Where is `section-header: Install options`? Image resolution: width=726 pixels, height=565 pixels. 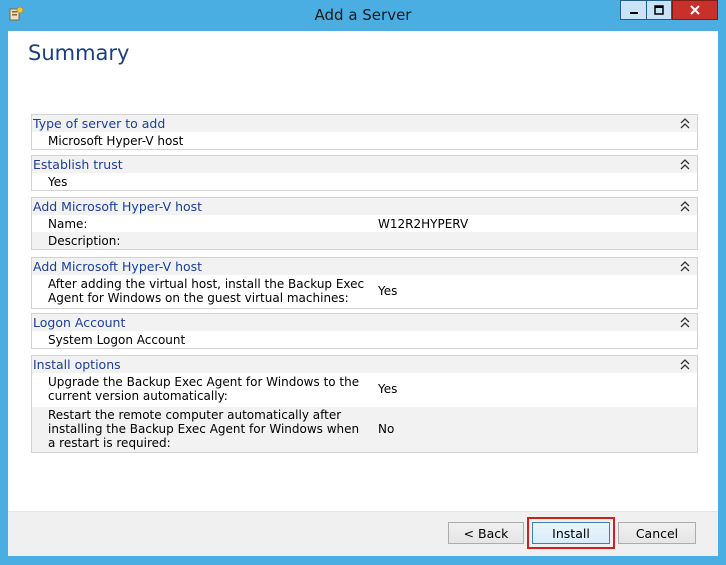 section-header: Install options is located at coordinates (364, 364).